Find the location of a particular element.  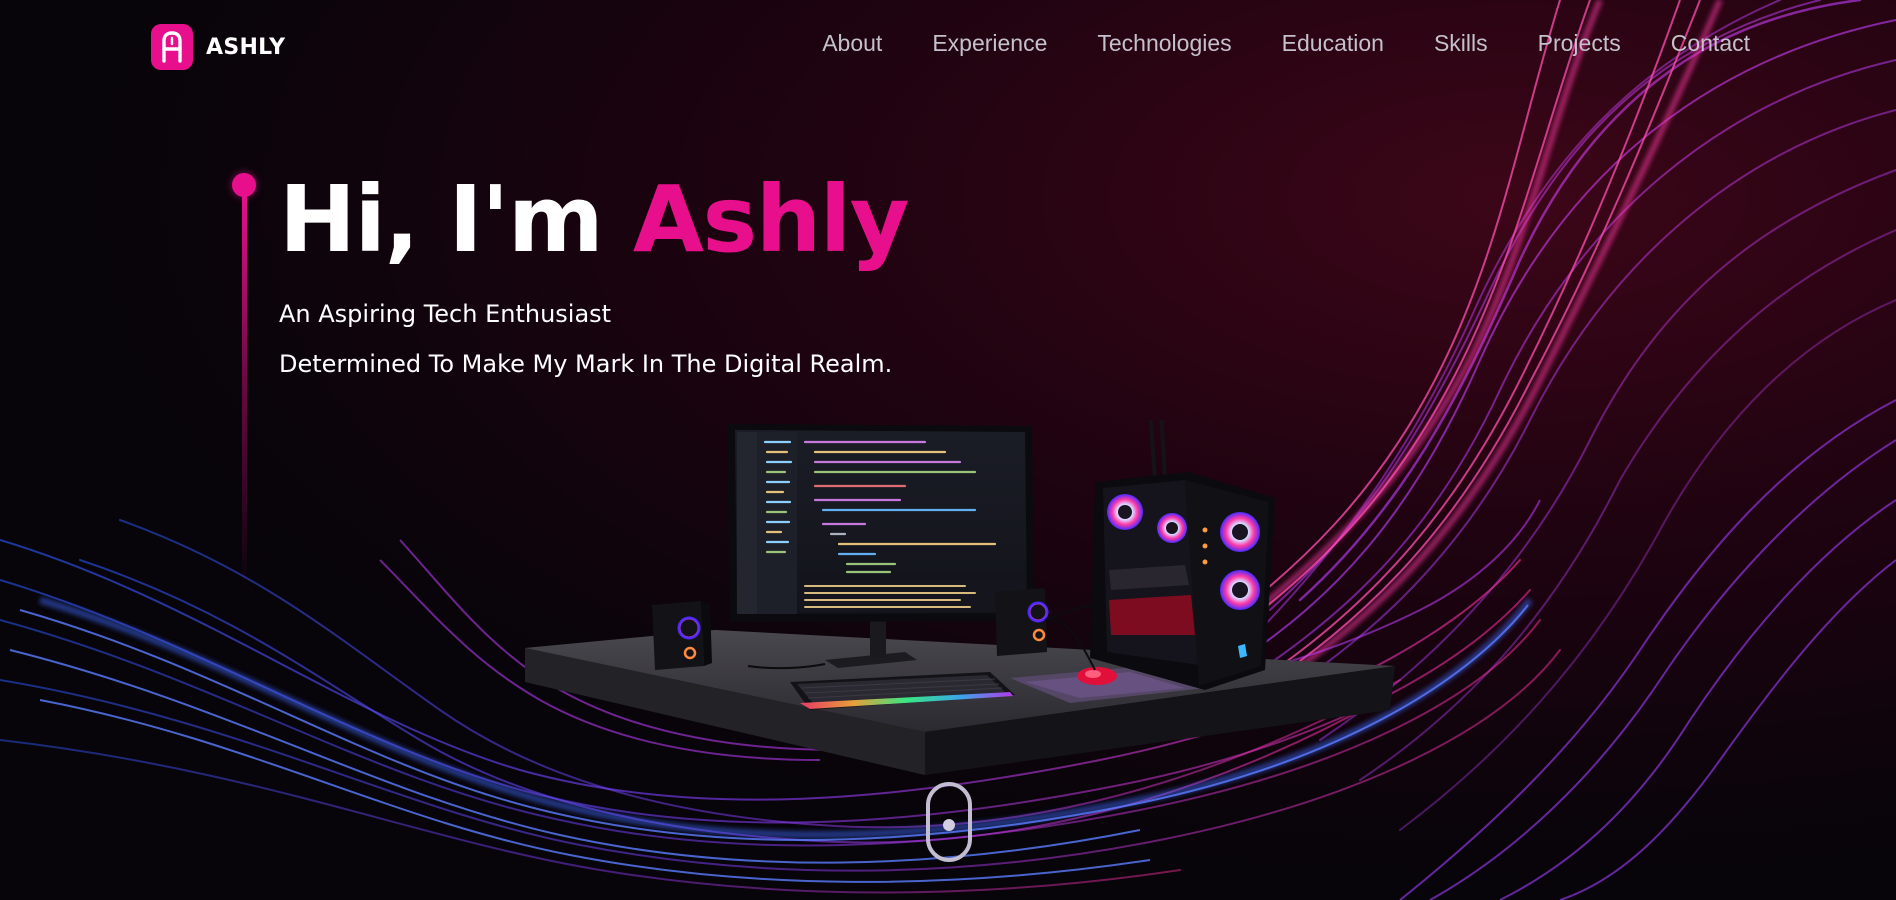

hero-name: Ashly is located at coordinates (771, 219).